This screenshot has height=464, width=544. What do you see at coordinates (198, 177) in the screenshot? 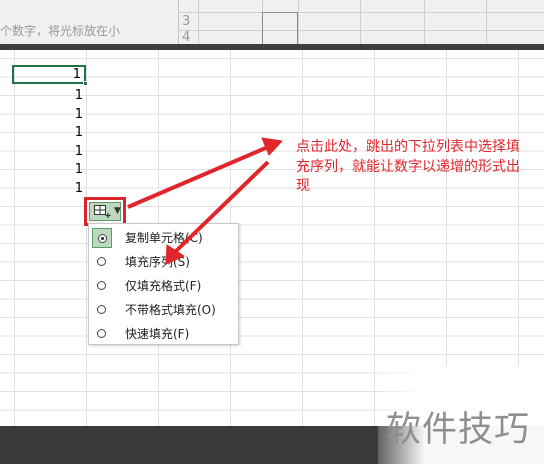
I see `arrow-to-button` at bounding box center [198, 177].